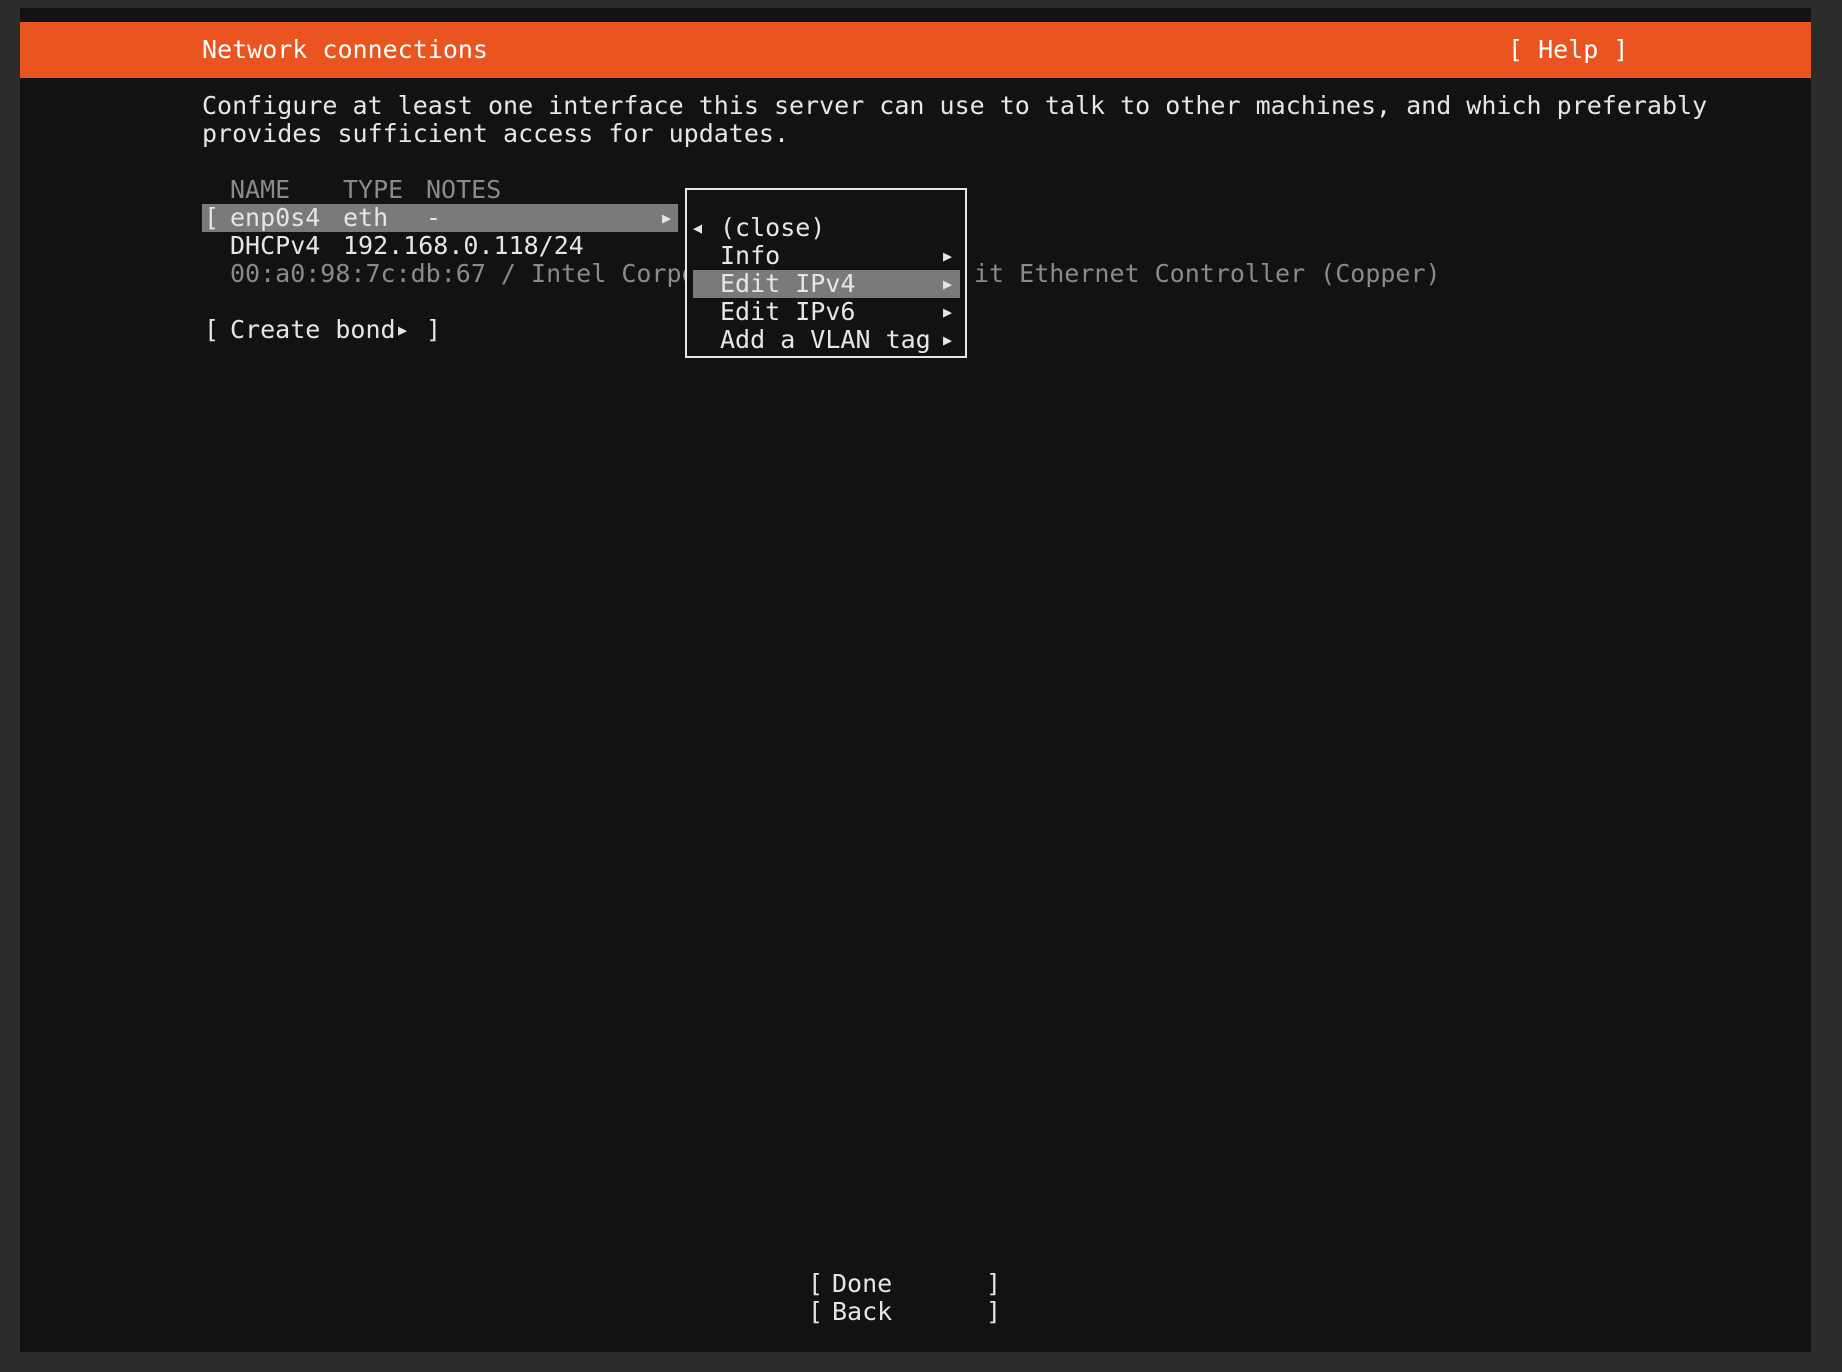 The height and width of the screenshot is (1372, 1842). I want to click on done-open-bracket: [, so click(816, 1283).